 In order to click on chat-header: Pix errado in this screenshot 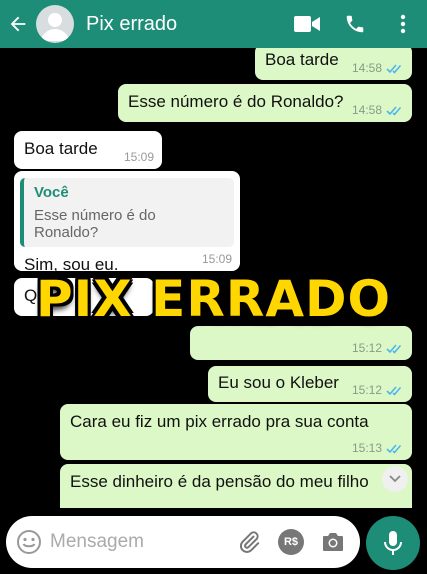, I will do `click(213, 24)`.